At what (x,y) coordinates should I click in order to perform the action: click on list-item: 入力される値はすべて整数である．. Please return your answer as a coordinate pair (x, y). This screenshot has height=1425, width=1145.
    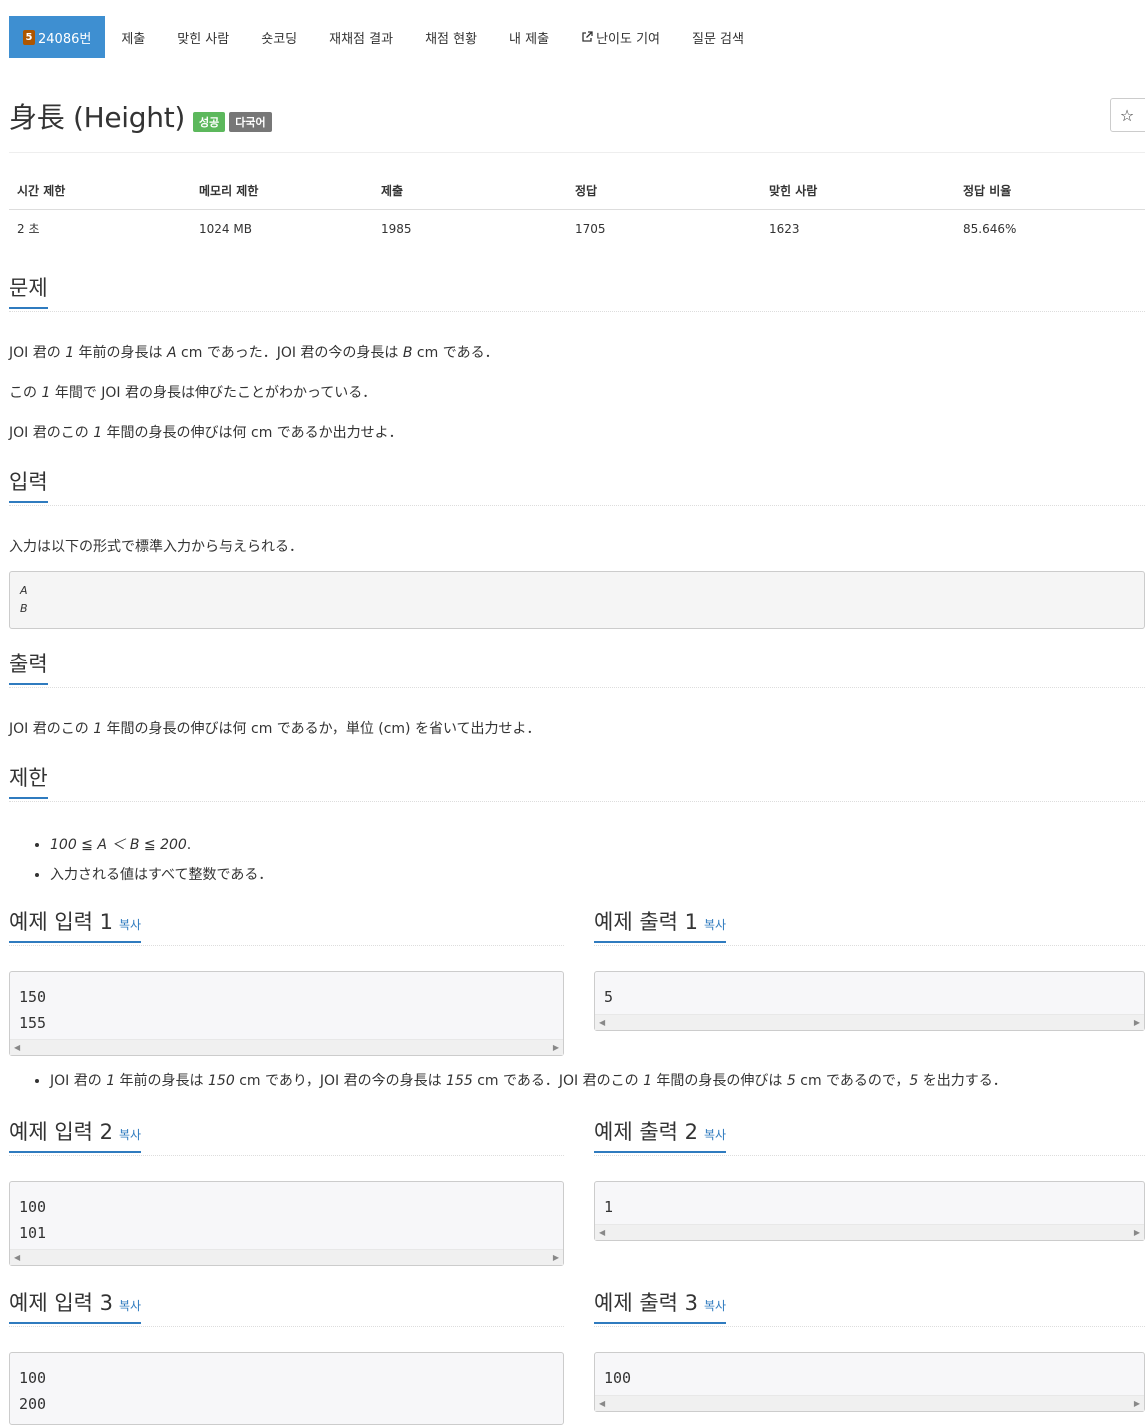
    Looking at the image, I should click on (161, 875).